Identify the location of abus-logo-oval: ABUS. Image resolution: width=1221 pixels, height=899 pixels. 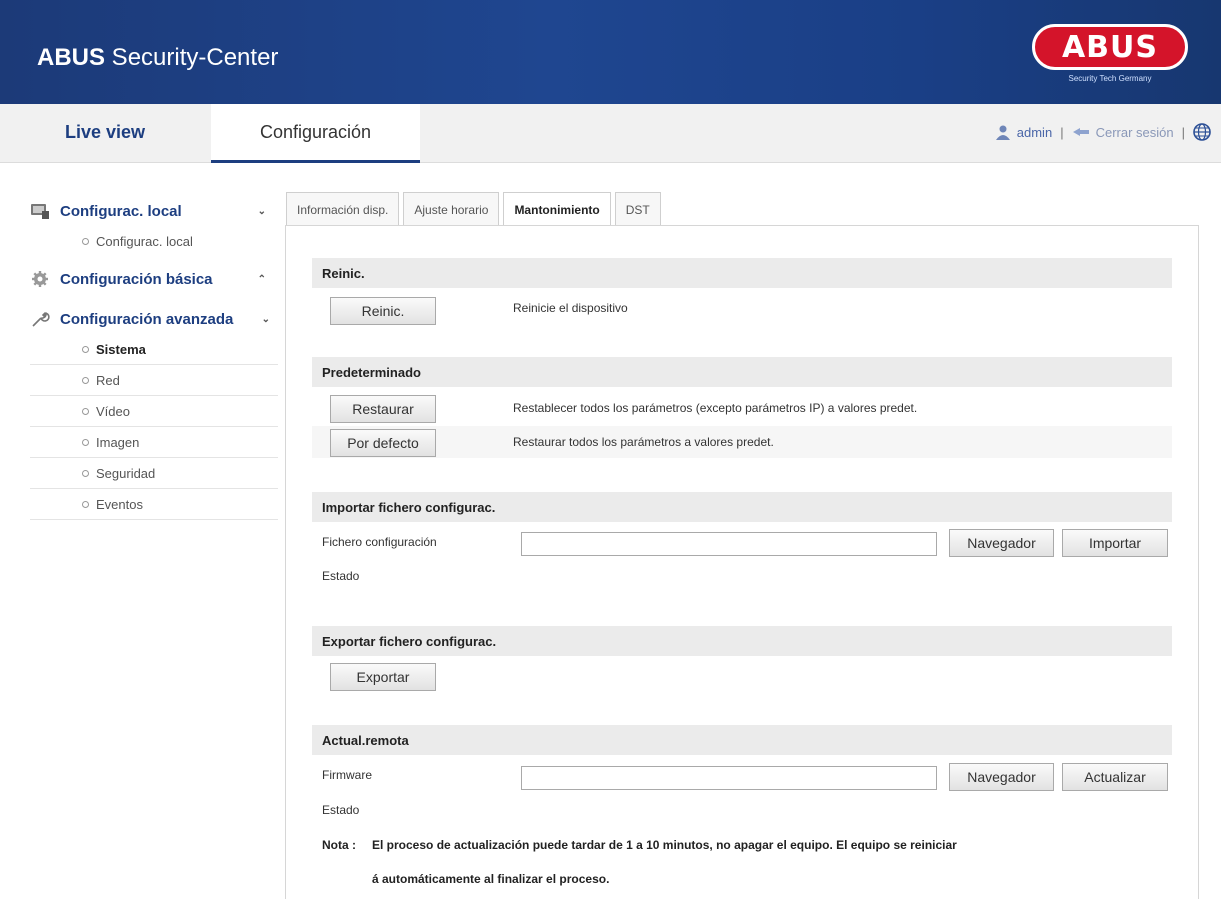
(1110, 47).